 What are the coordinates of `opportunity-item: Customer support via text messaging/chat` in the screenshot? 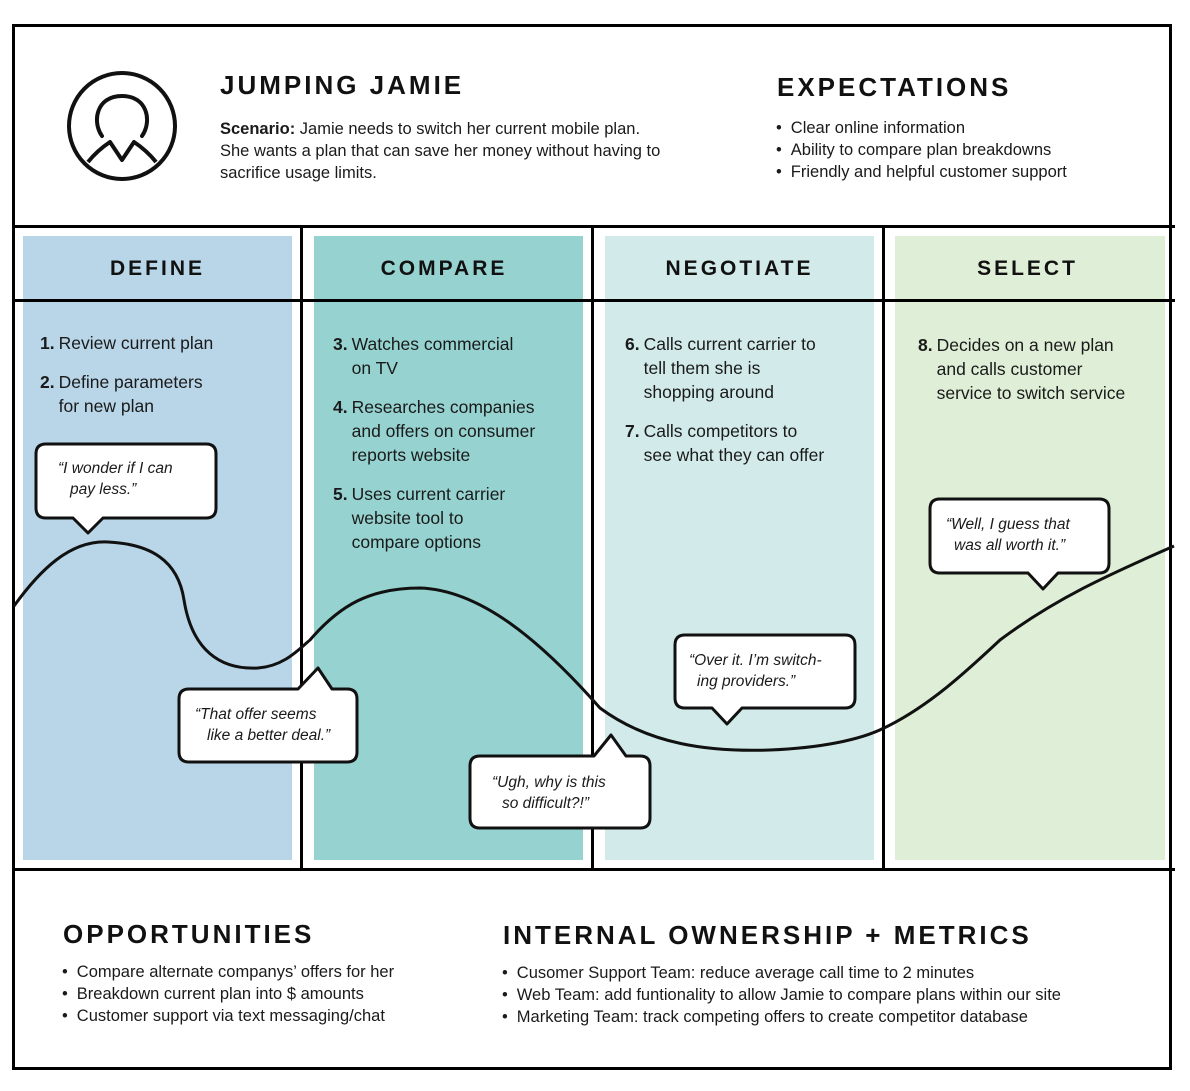 It's located at (228, 1016).